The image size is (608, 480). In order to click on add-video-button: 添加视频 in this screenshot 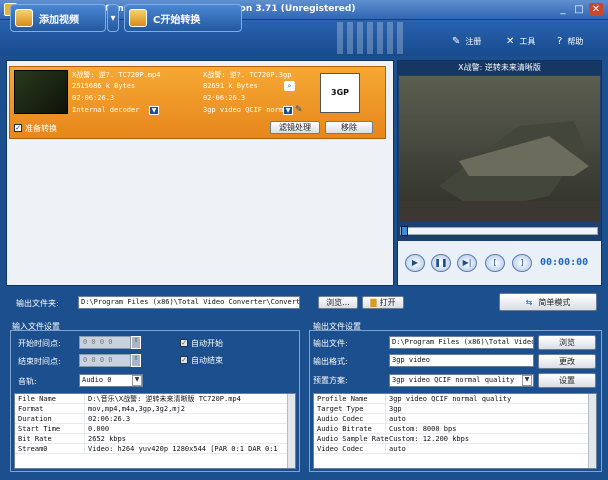, I will do `click(58, 18)`.